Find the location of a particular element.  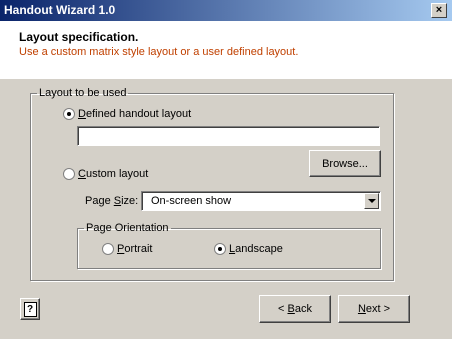

close-button: × is located at coordinates (439, 10).